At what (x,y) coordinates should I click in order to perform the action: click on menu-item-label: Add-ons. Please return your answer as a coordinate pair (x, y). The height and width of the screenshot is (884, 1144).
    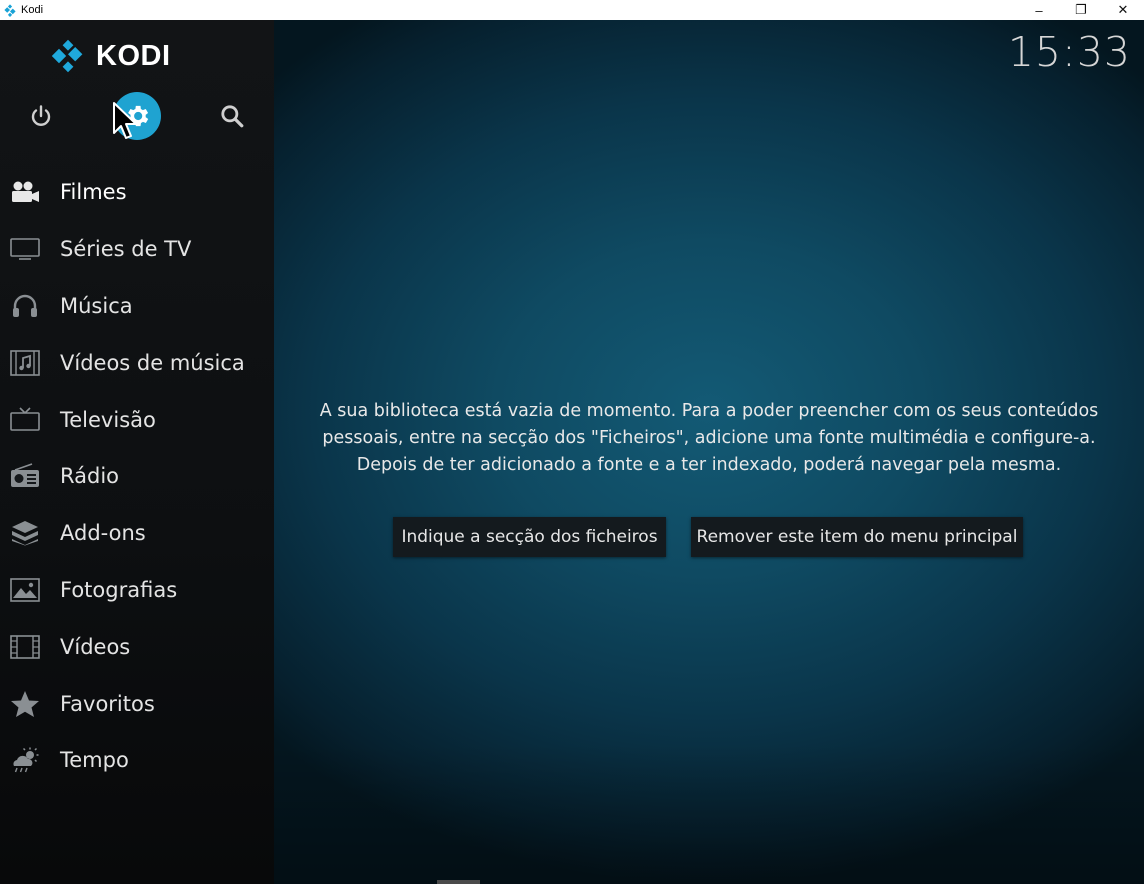
    Looking at the image, I should click on (103, 533).